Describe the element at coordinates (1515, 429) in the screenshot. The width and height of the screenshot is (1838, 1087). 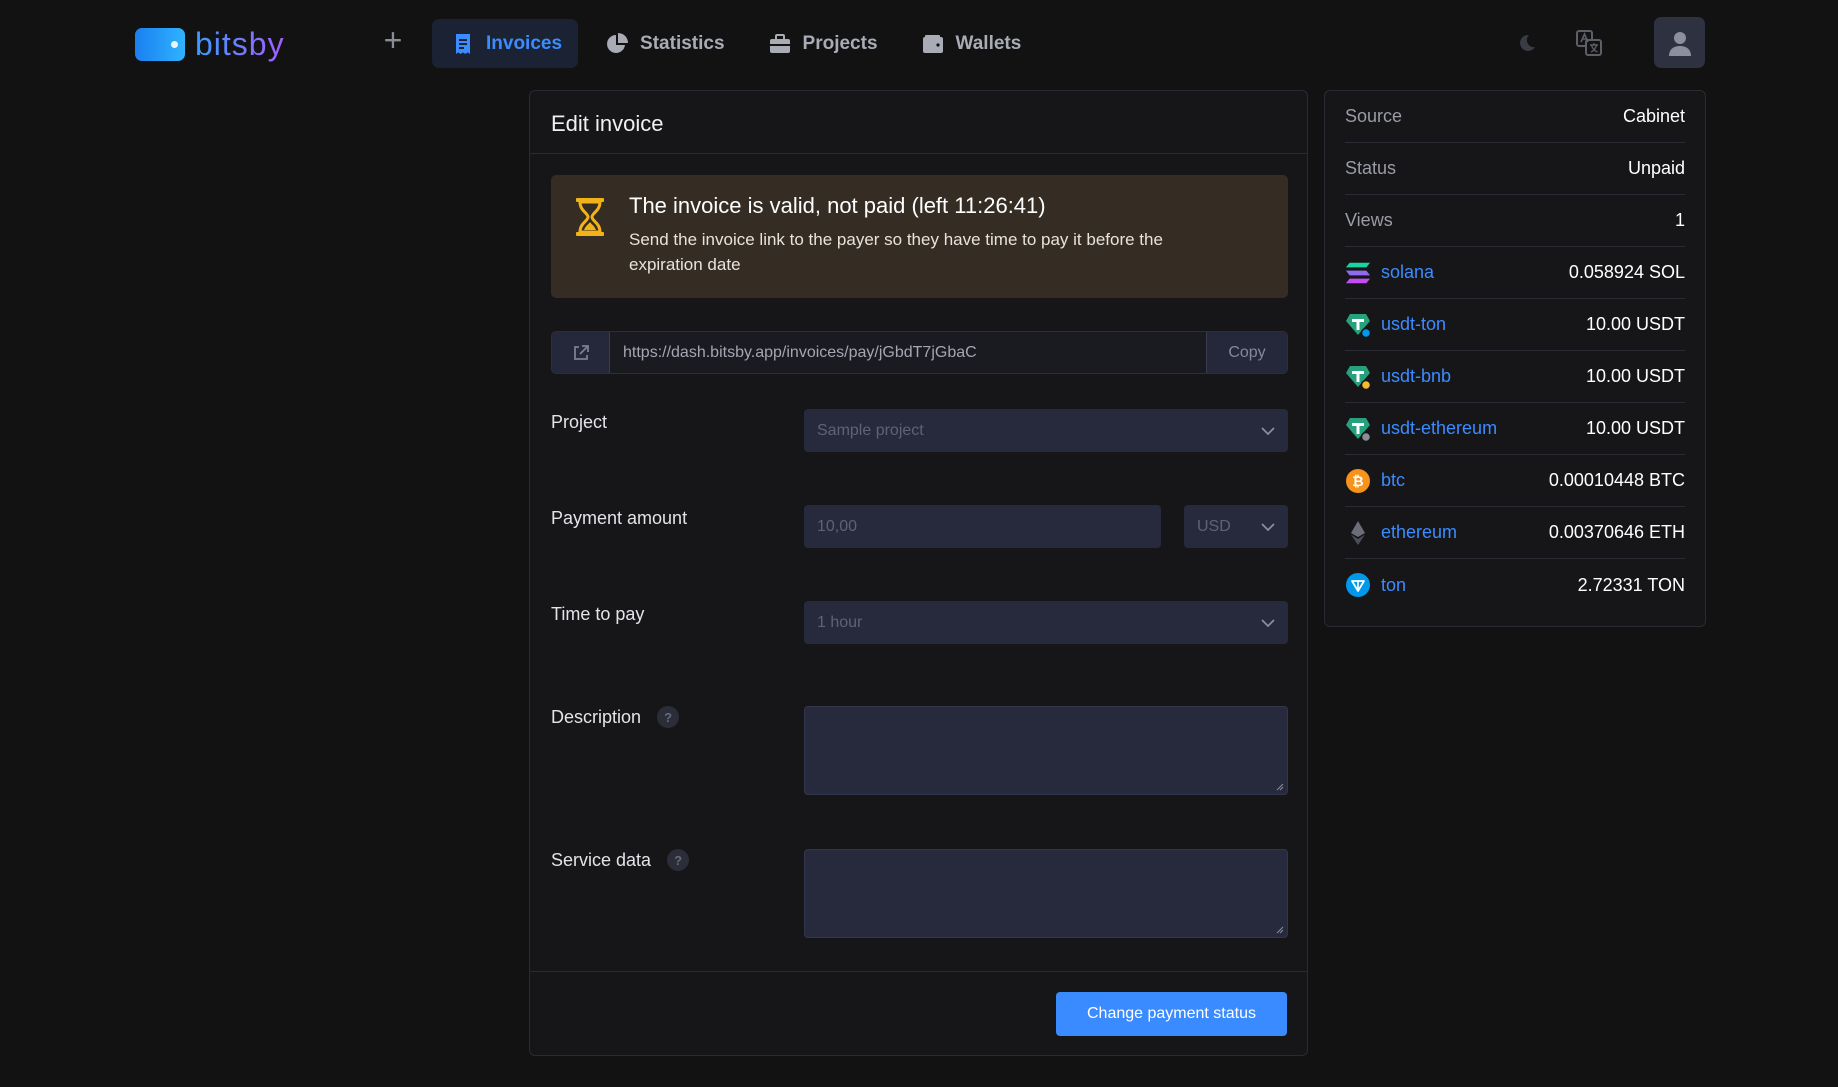
I see `coin-row-usdt-ethereum: usdt-ethereum 10.00 USDT` at that location.